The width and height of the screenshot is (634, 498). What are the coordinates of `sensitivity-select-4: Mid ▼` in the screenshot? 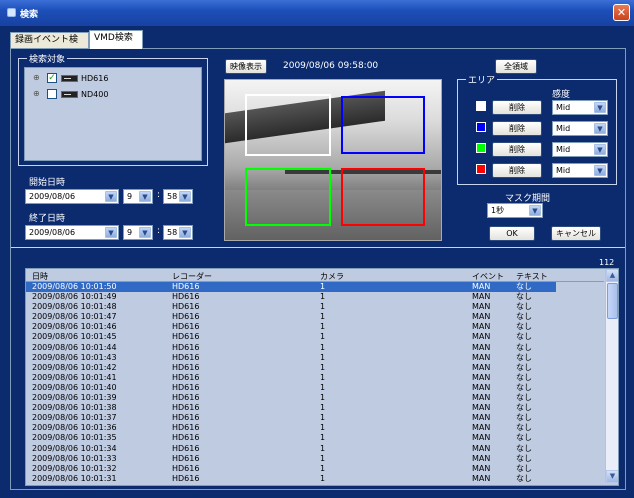 It's located at (580, 170).